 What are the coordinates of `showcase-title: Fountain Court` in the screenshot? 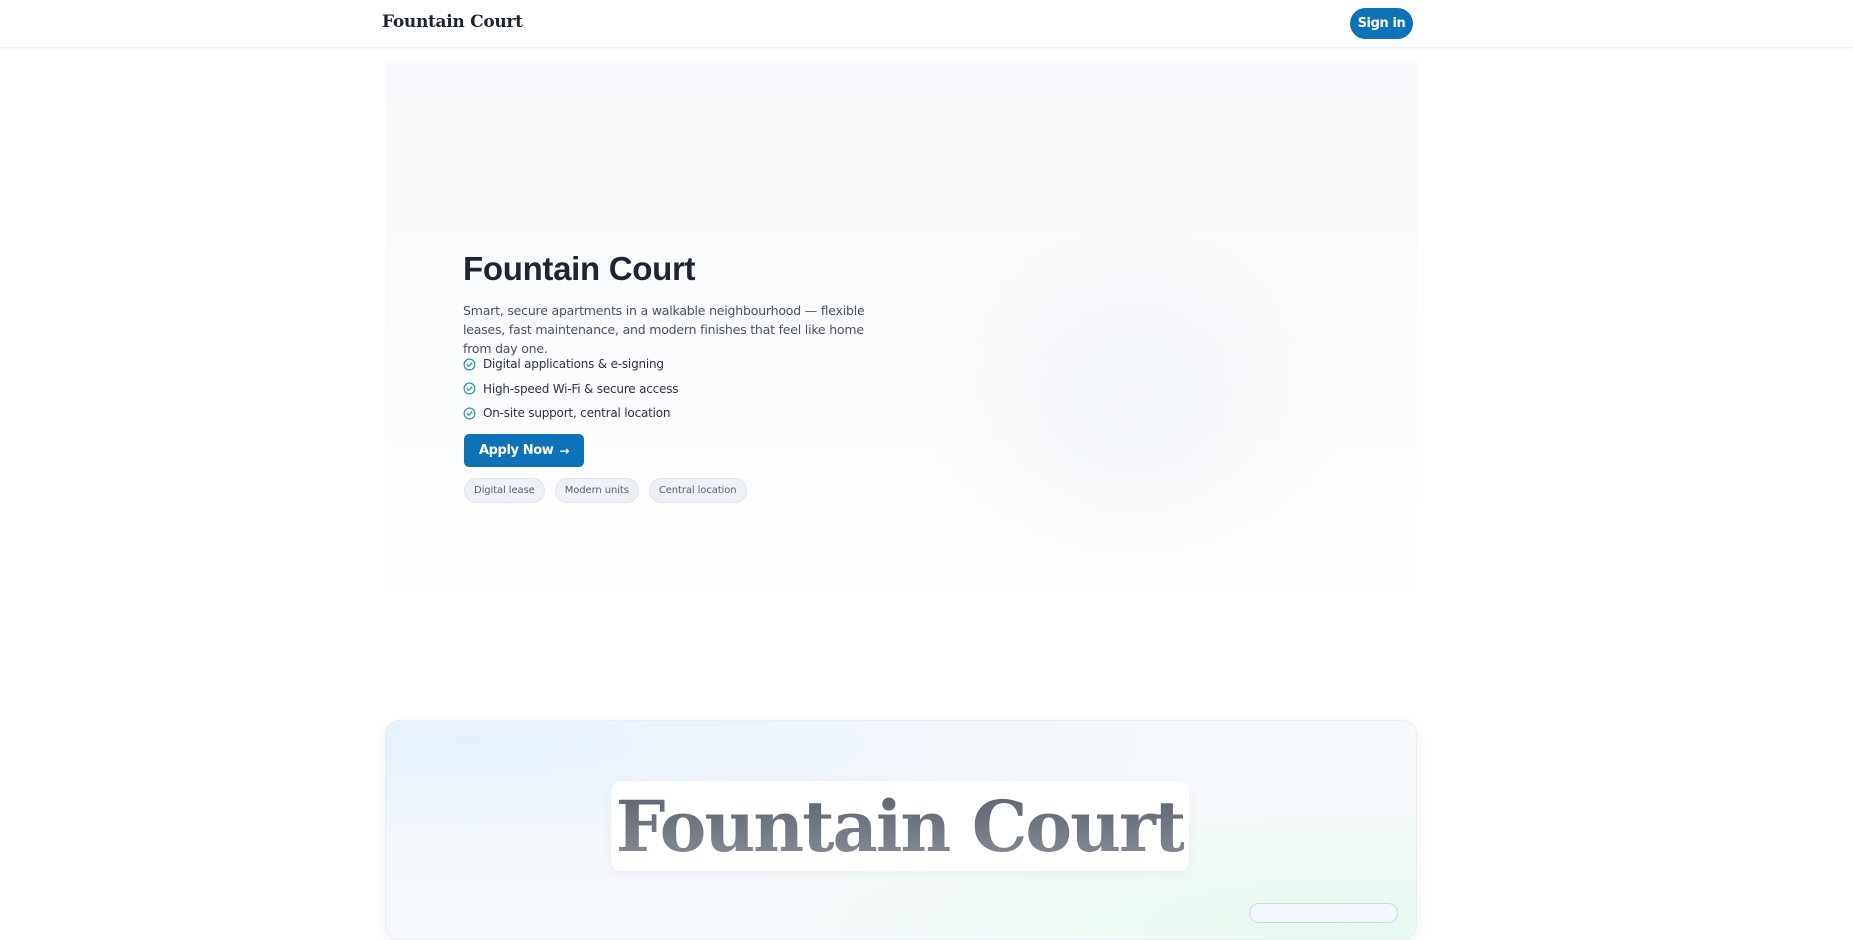 It's located at (900, 826).